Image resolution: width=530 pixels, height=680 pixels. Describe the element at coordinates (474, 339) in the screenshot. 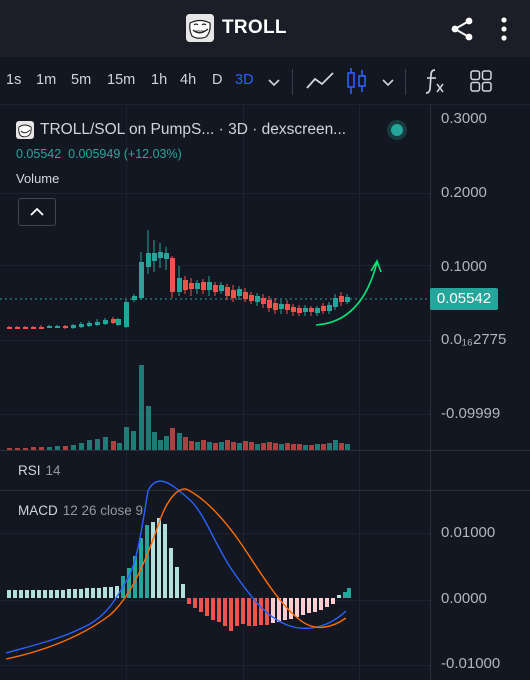

I see `price-label: 0.0₁₆2775` at that location.